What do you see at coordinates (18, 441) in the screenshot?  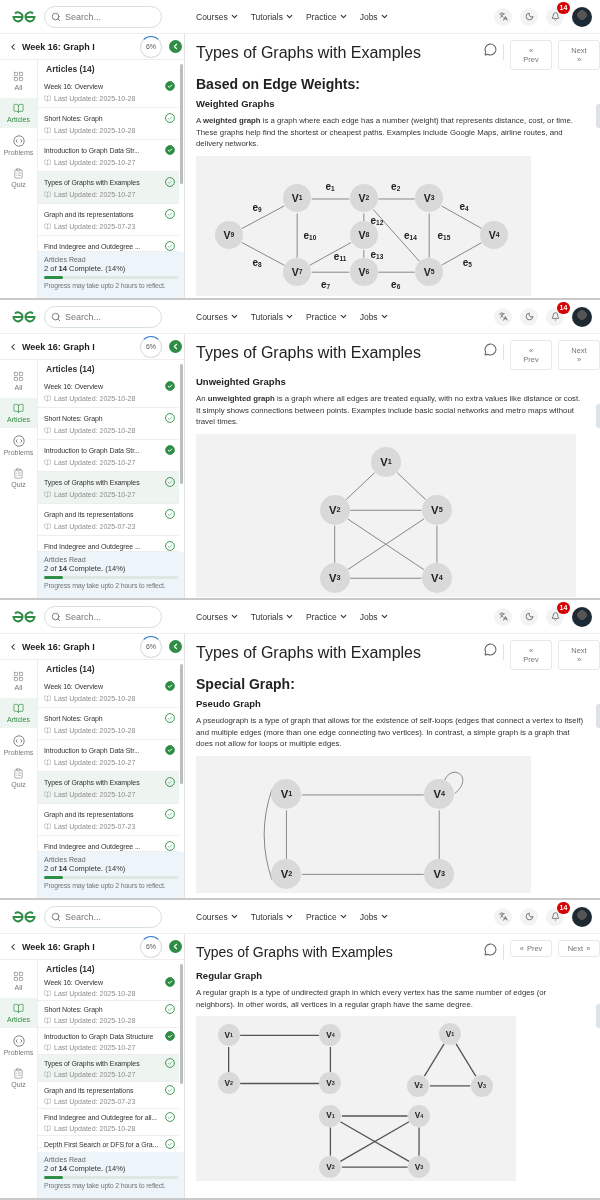 I see `code-icon` at bounding box center [18, 441].